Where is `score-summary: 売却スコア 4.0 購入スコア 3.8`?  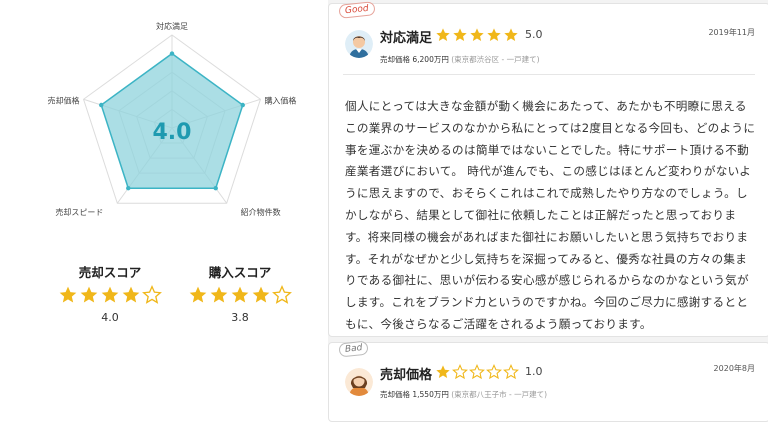
score-summary: 売却スコア 4.0 購入スコア 3.8 is located at coordinates (175, 293).